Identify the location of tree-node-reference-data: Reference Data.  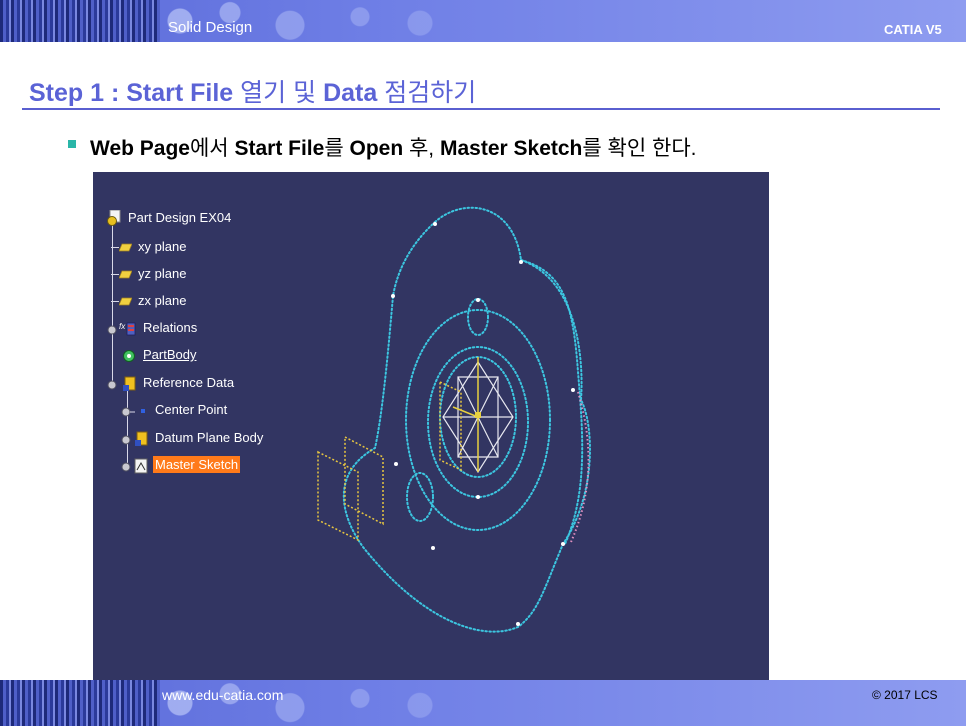
(171, 383).